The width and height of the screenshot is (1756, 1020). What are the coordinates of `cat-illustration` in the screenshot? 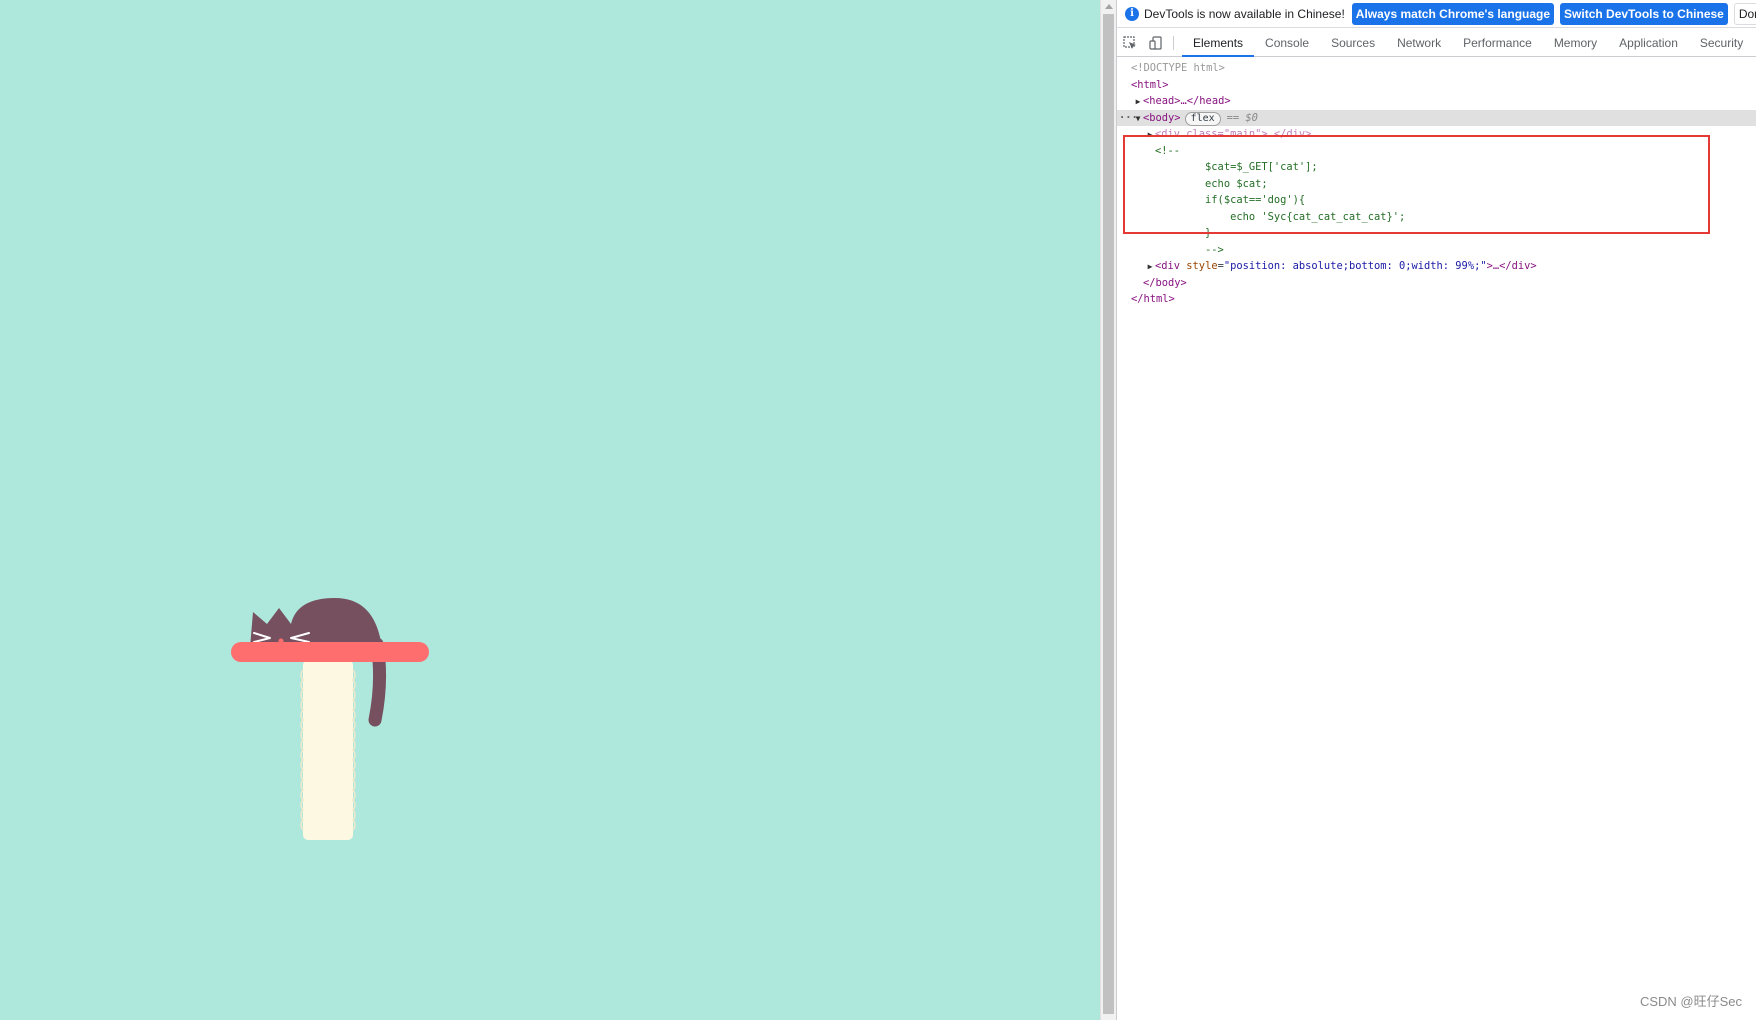 It's located at (335, 730).